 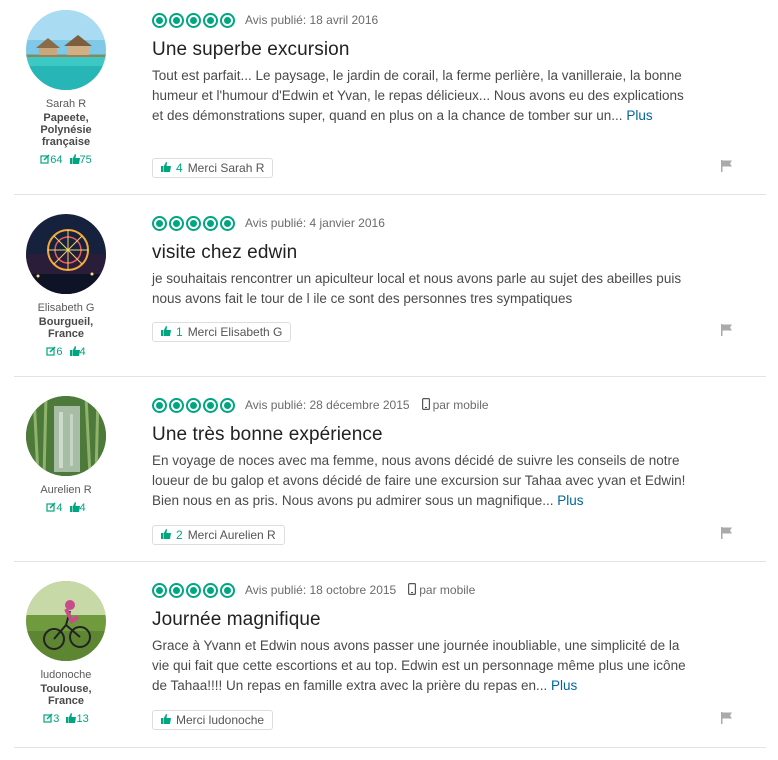 What do you see at coordinates (56, 160) in the screenshot?
I see `review-count: 64` at bounding box center [56, 160].